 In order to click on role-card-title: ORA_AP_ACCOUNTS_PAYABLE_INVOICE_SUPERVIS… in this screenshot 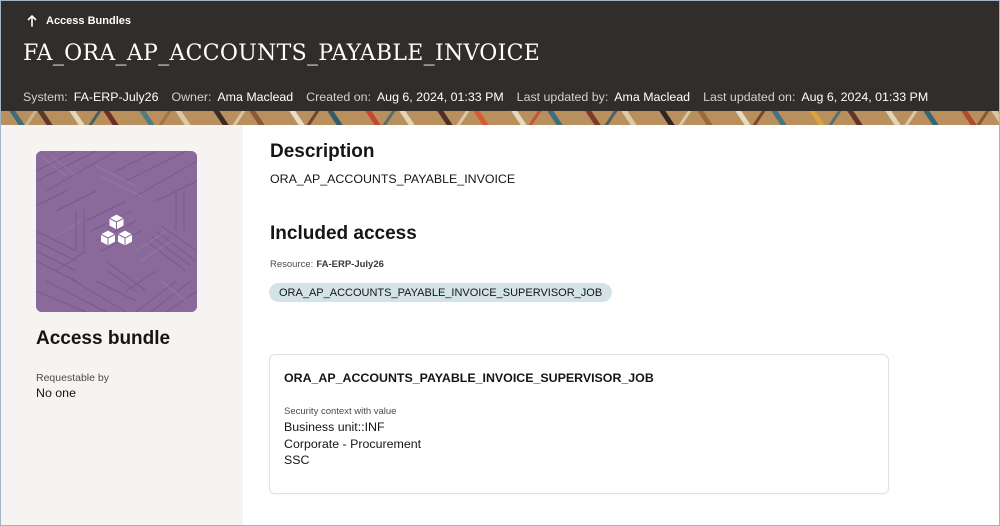, I will do `click(469, 378)`.